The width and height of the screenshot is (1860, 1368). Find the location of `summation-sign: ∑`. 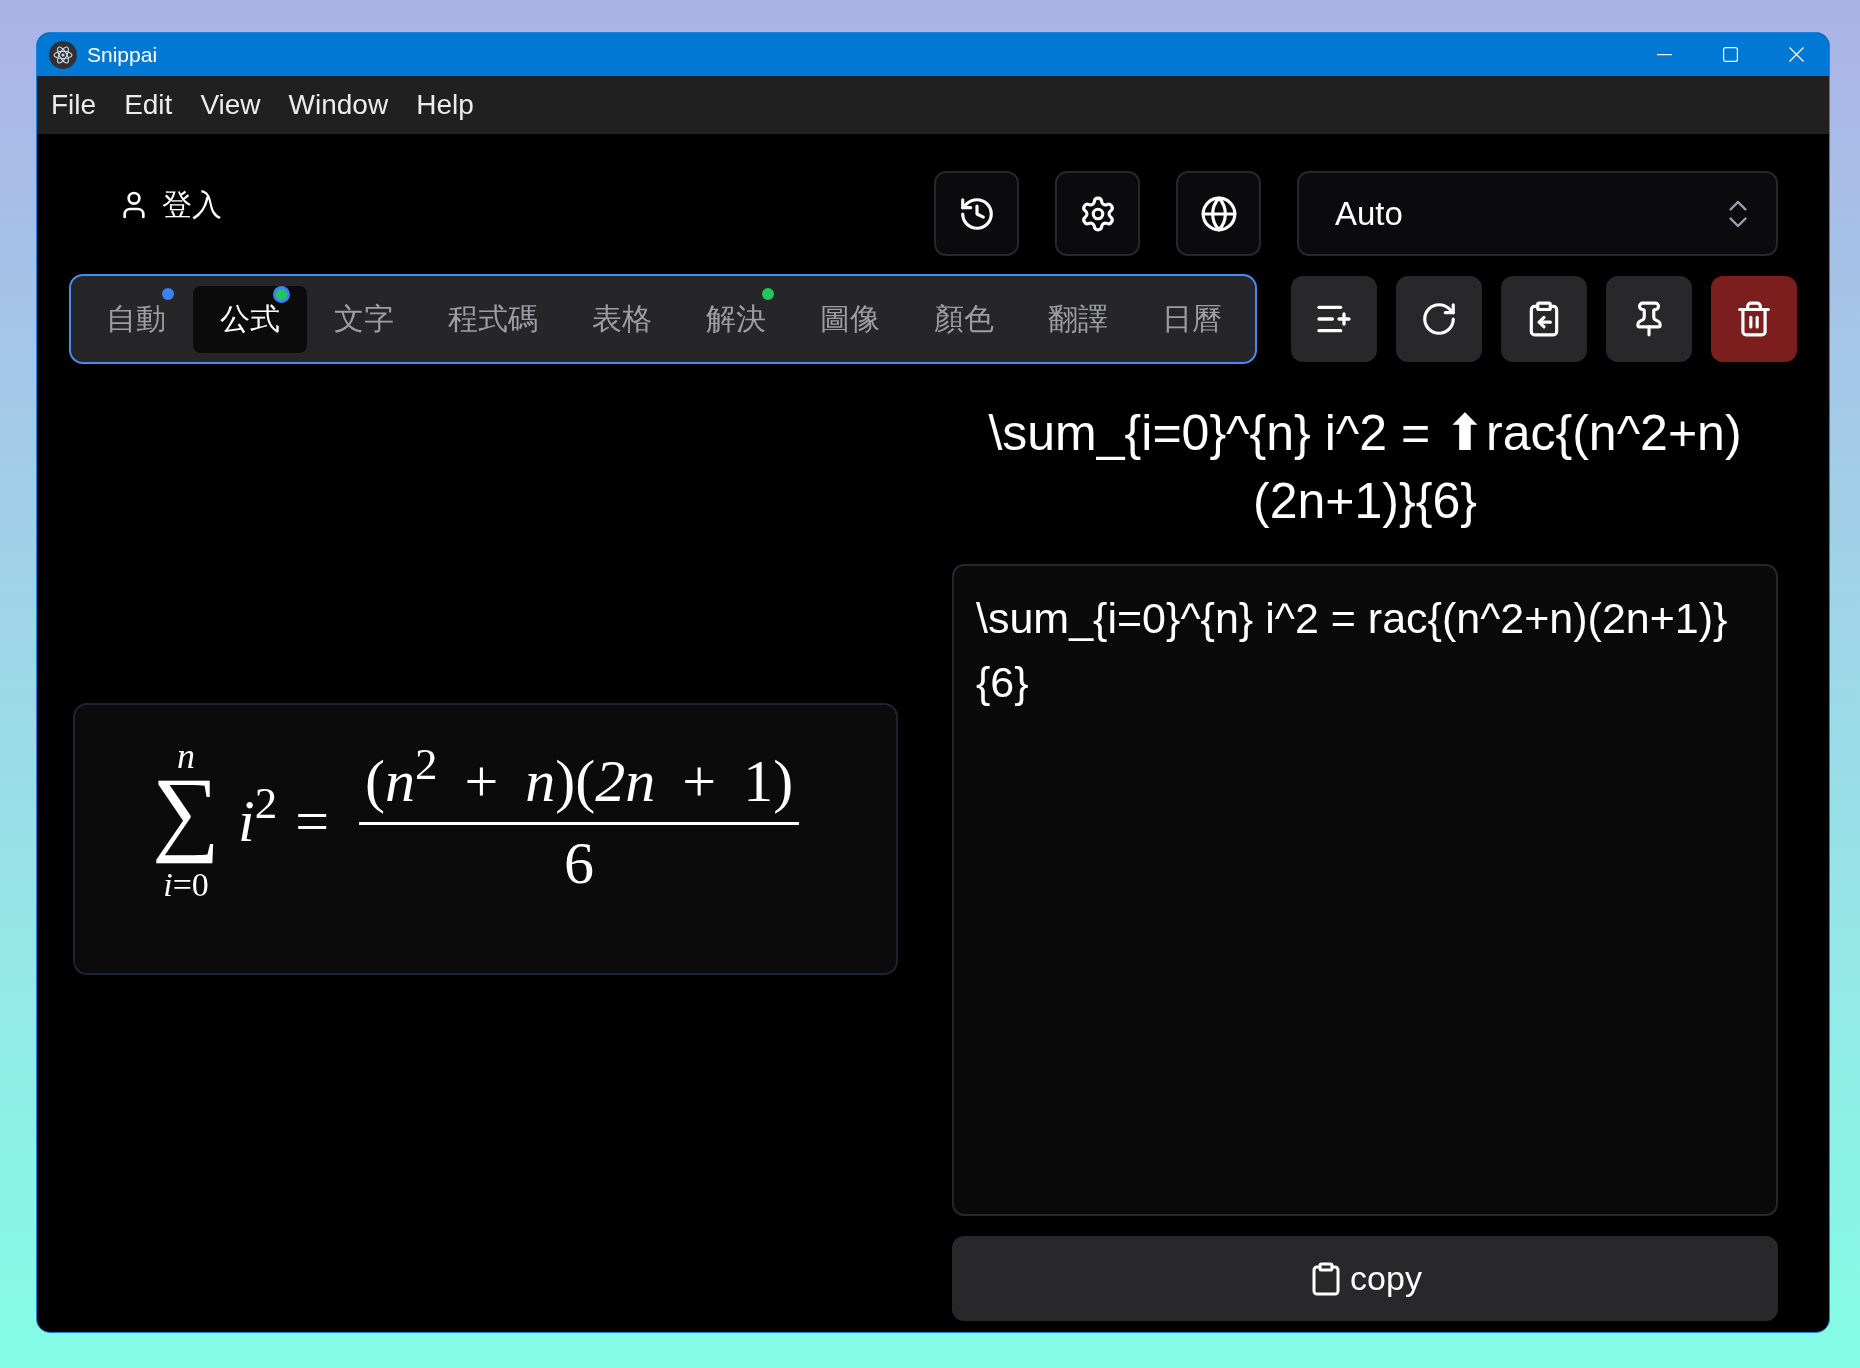

summation-sign: ∑ is located at coordinates (186, 819).